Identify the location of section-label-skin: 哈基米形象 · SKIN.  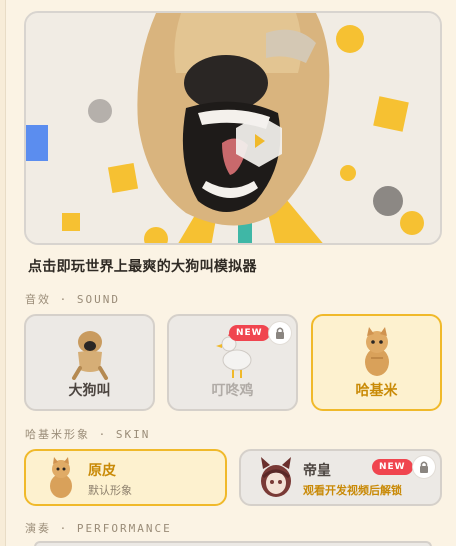
(88, 434).